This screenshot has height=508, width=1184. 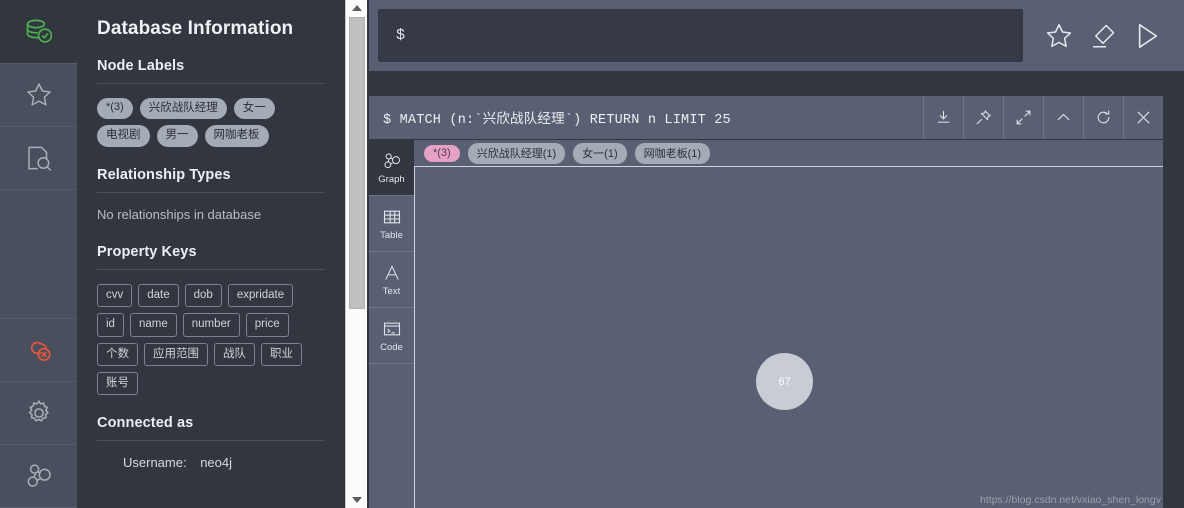 I want to click on username-value: neo4j, so click(x=216, y=463).